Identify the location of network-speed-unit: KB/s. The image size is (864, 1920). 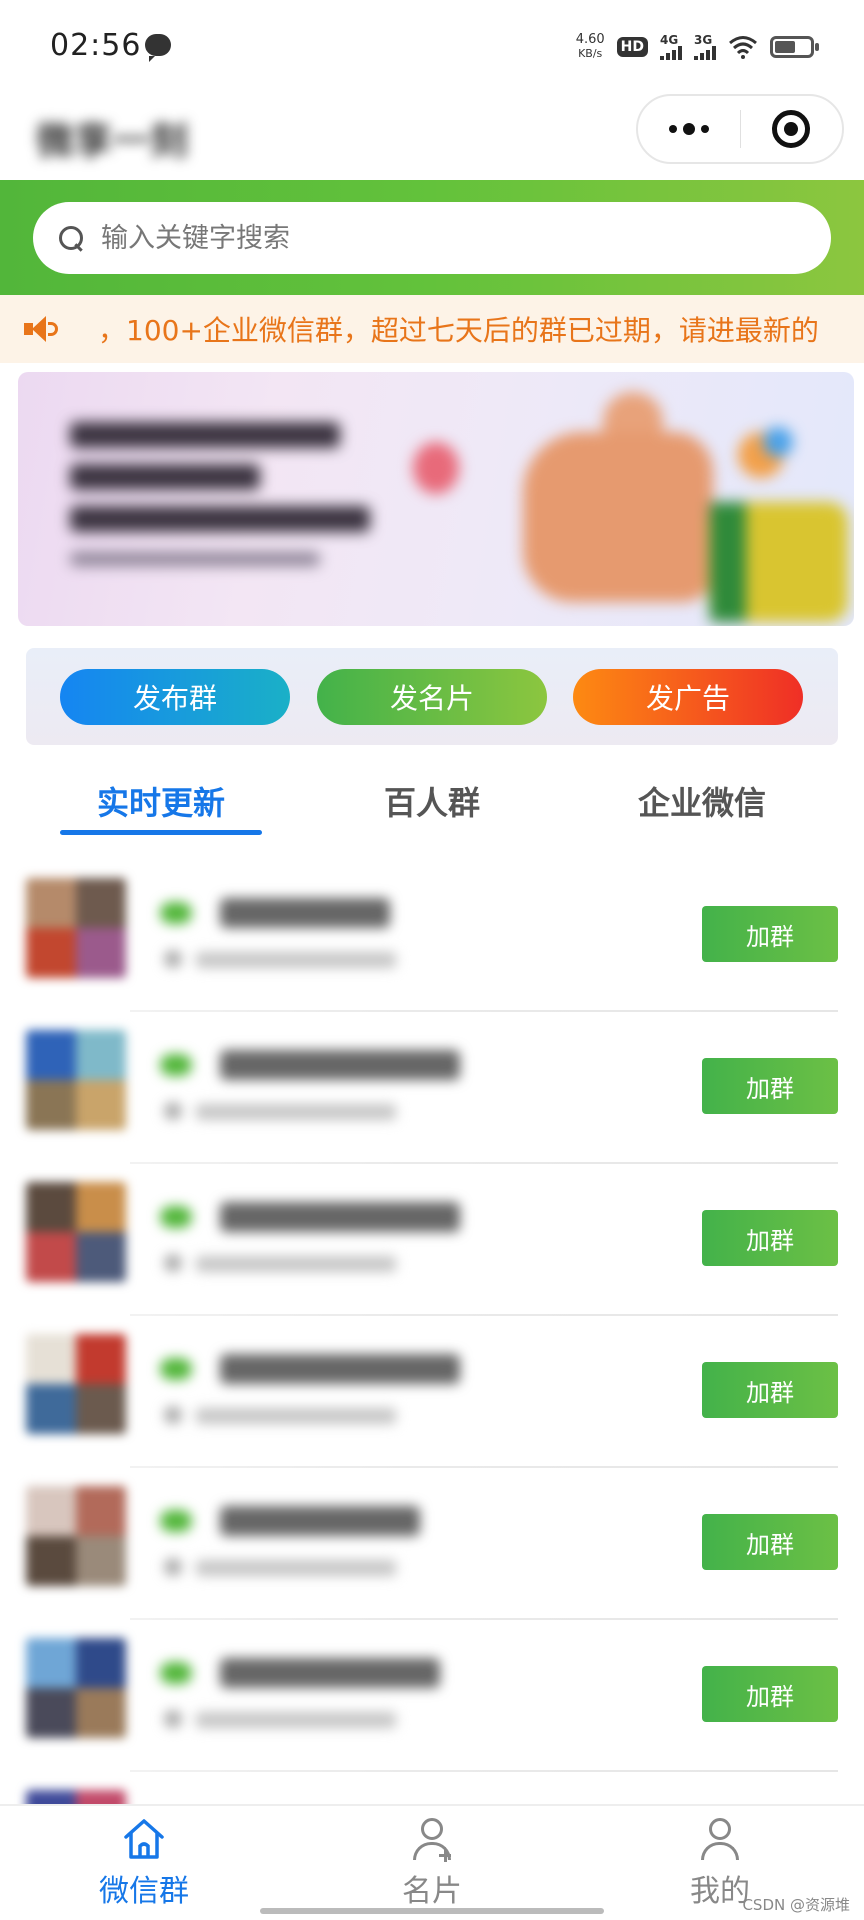
(590, 53).